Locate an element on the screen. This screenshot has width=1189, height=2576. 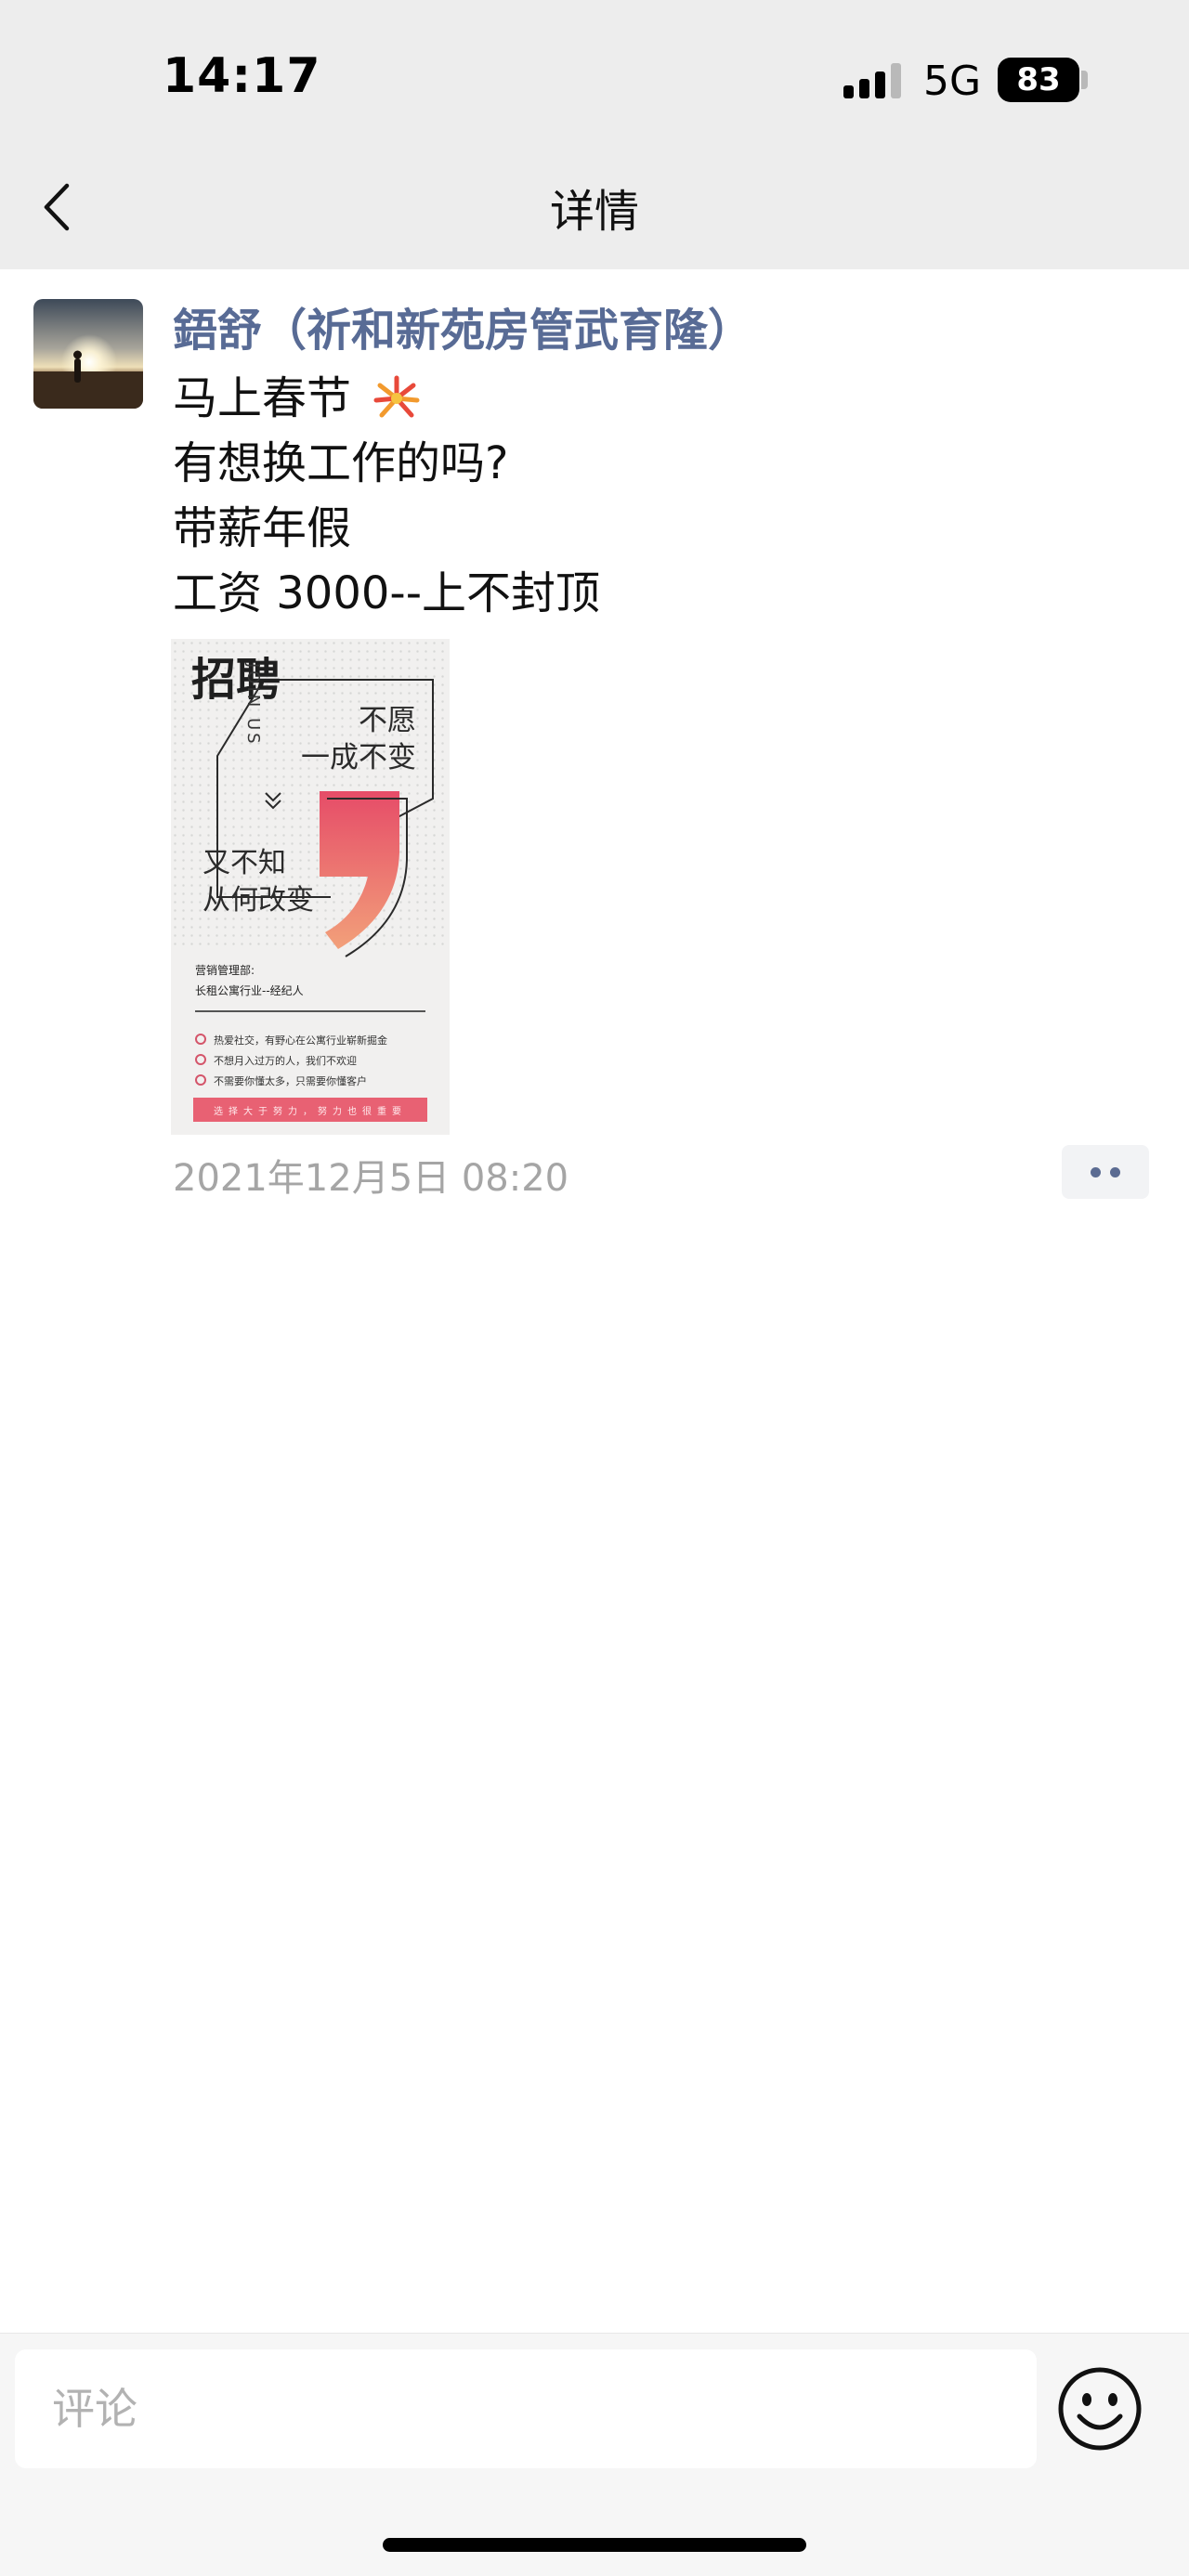
post-line: 有想换工作的吗? is located at coordinates (341, 463).